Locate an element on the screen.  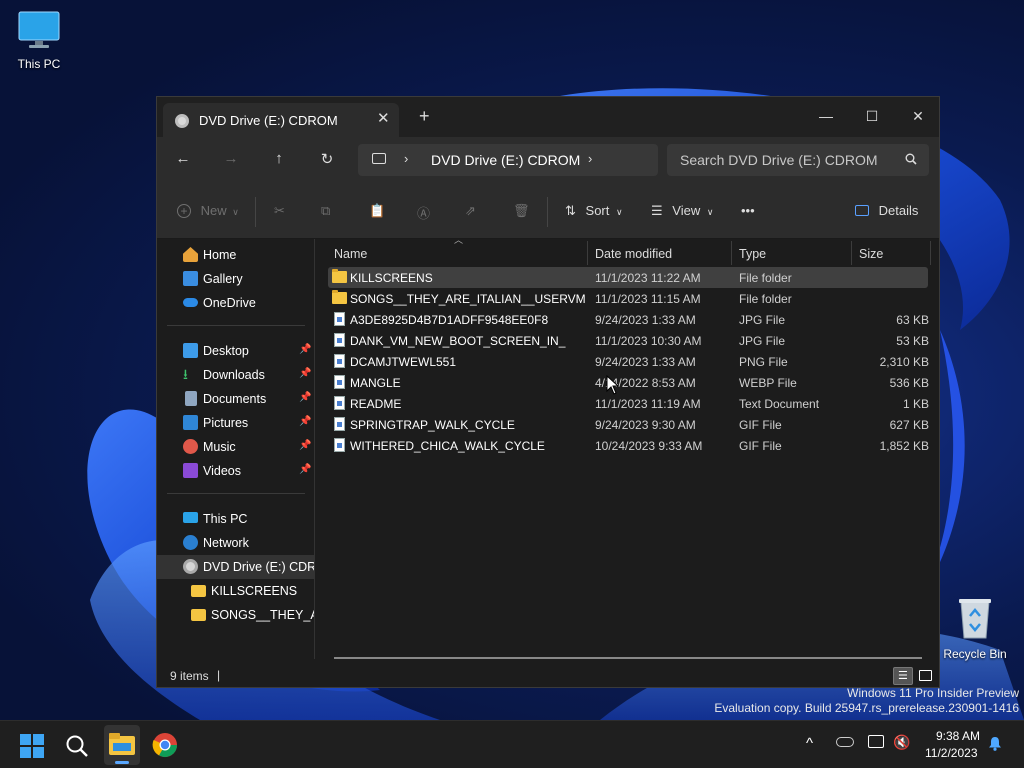
view-button: ☰ View ∨ is located at coordinates (682, 211).